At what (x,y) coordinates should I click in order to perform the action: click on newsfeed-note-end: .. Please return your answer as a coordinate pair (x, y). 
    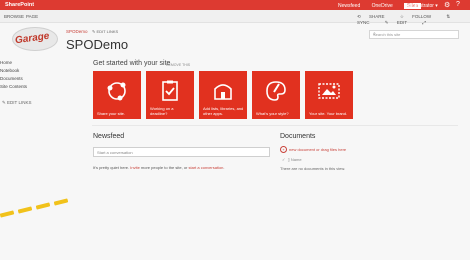
    Looking at the image, I should click on (224, 167).